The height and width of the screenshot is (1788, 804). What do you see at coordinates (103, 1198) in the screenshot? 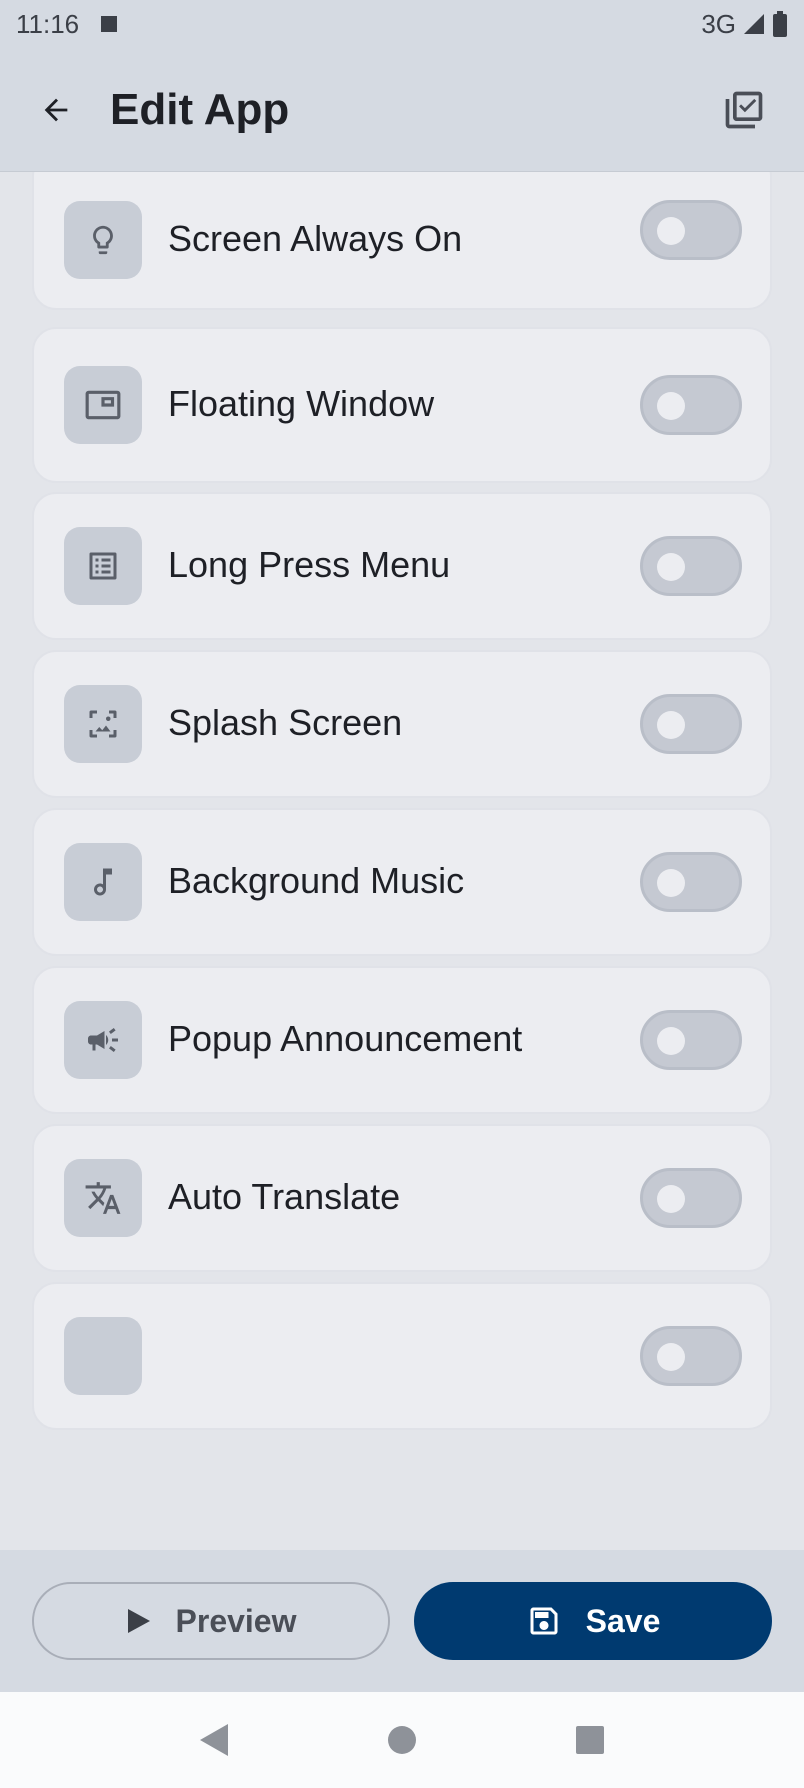
I see `translate-icon` at bounding box center [103, 1198].